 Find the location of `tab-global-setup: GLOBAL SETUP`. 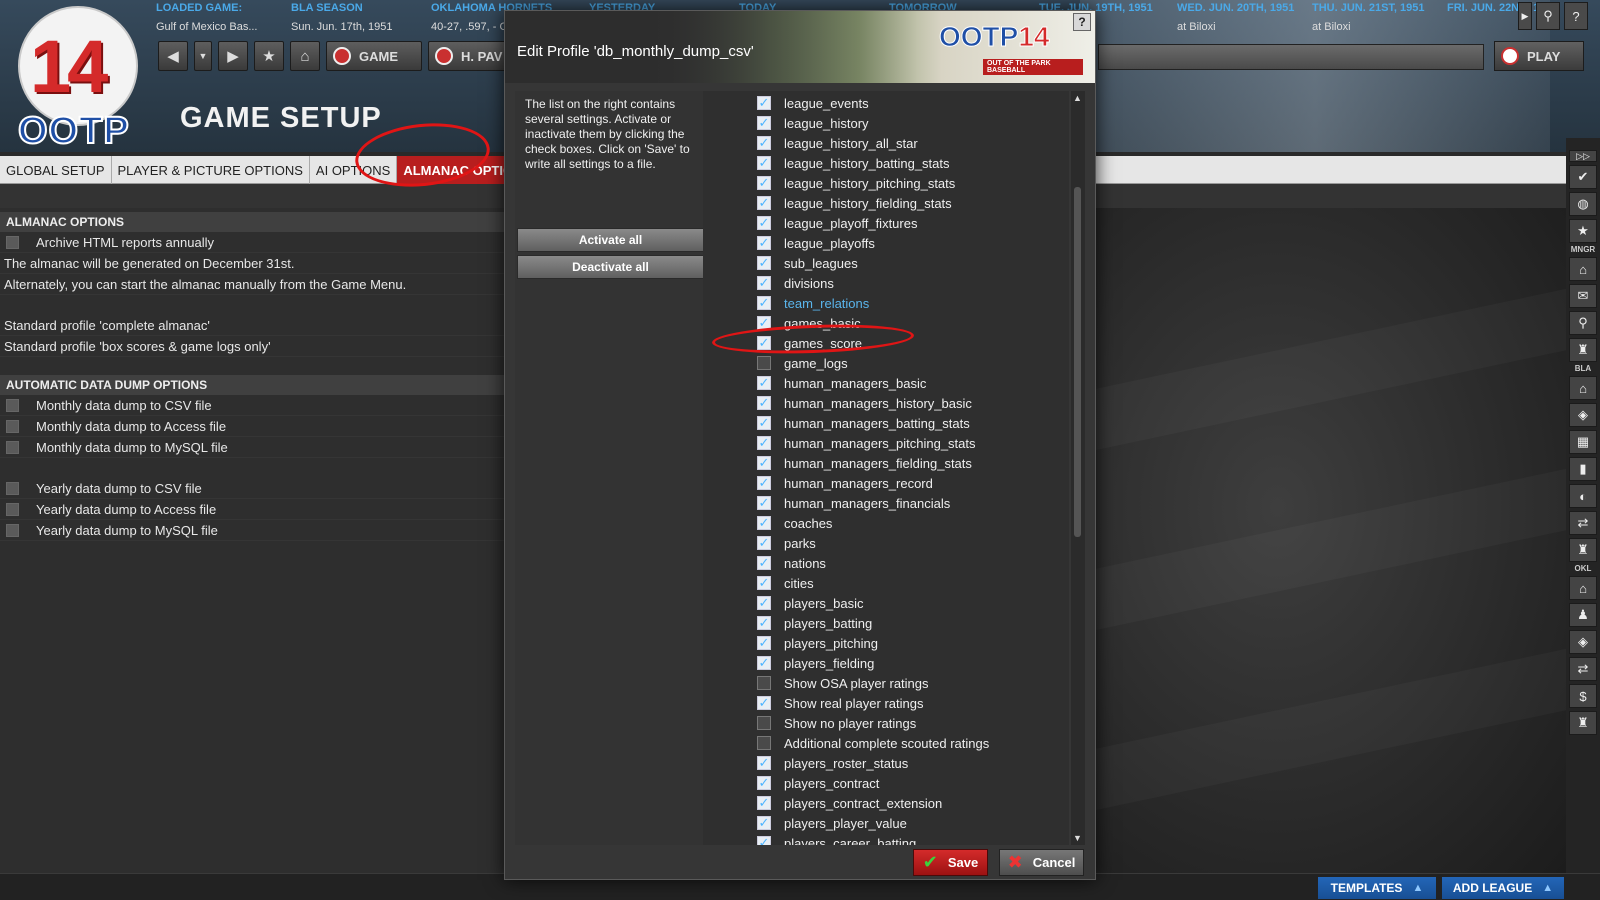

tab-global-setup: GLOBAL SETUP is located at coordinates (56, 170).